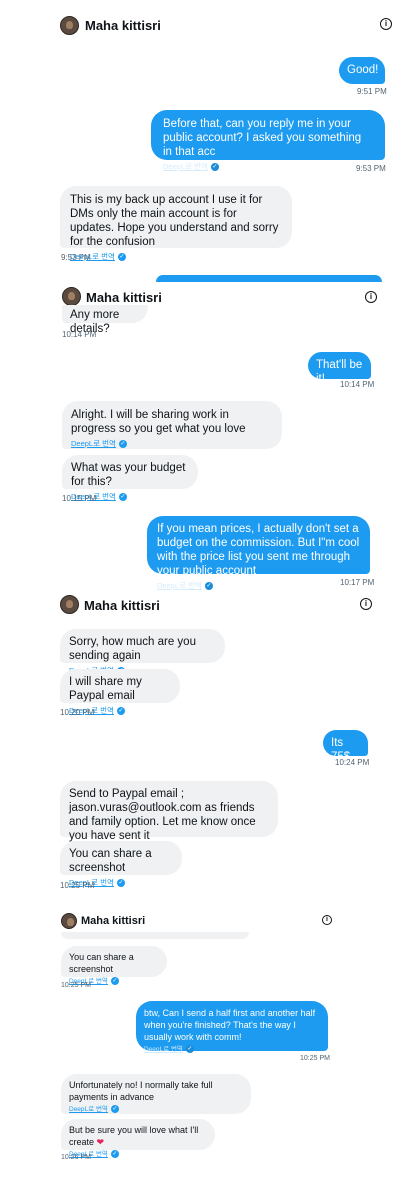 Image resolution: width=416 pixels, height=1200 pixels. What do you see at coordinates (269, 278) in the screenshot?
I see `message-bubble-outgoing-partial` at bounding box center [269, 278].